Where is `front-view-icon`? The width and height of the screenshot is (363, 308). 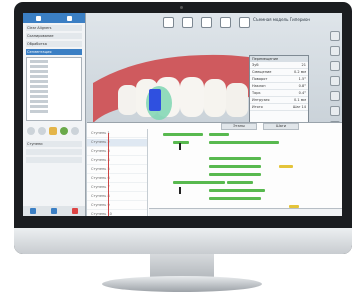
front-view-icon is located at coordinates (168, 22).